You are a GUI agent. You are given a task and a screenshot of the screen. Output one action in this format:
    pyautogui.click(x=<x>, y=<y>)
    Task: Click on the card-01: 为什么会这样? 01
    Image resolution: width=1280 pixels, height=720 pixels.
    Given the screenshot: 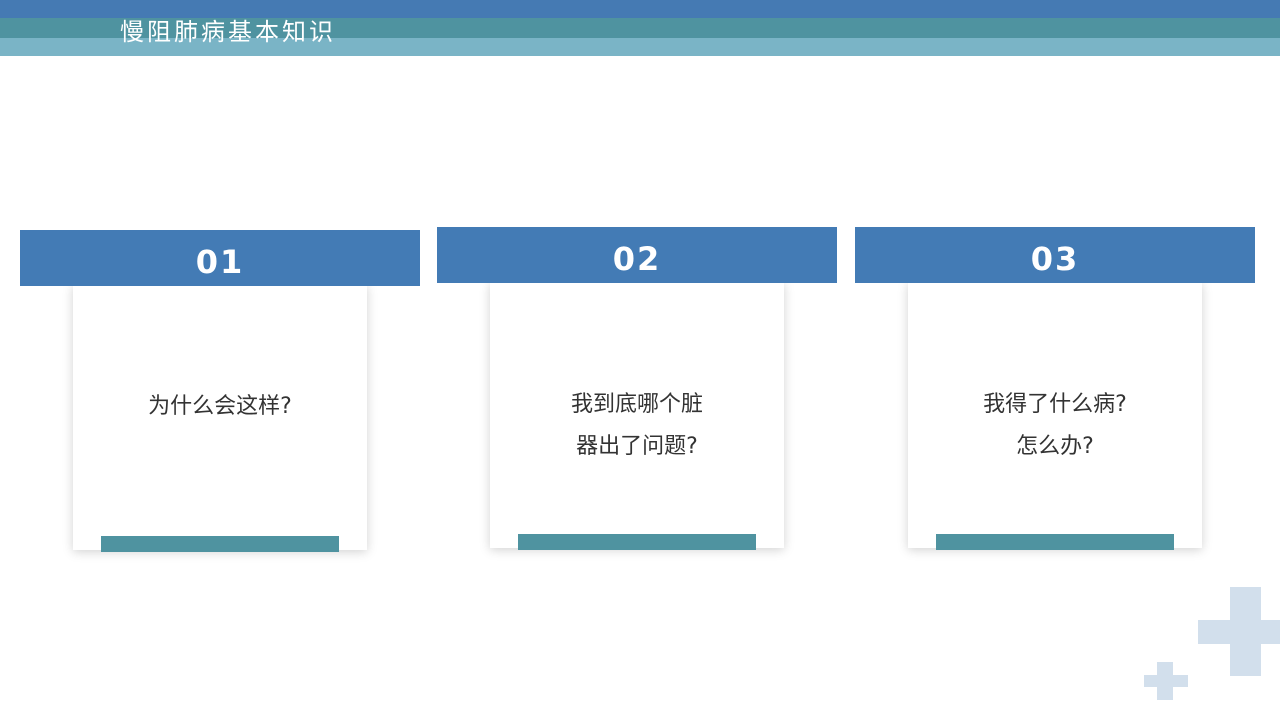 What is the action you would take?
    pyautogui.click(x=220, y=393)
    